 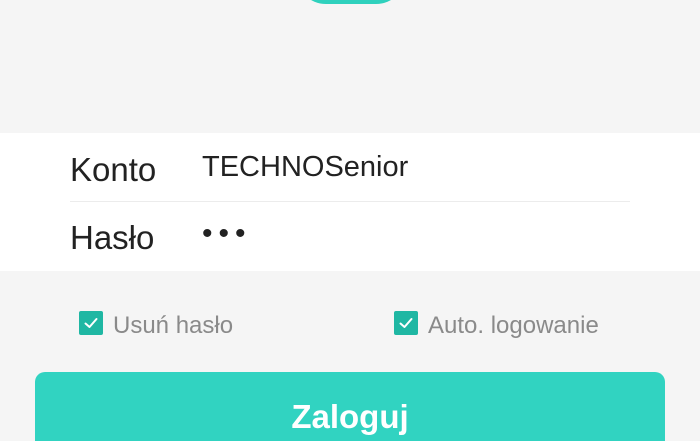 I want to click on password-row: Hasło •••, so click(x=350, y=236).